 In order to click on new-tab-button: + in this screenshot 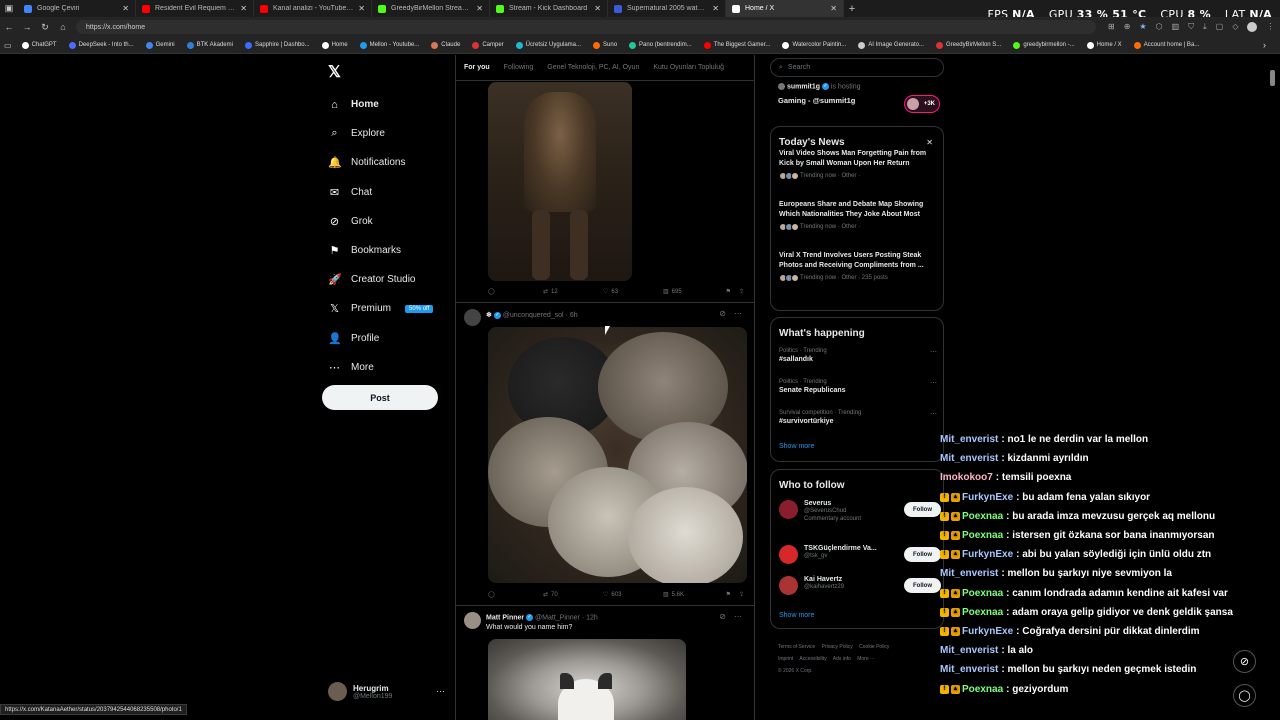, I will do `click(852, 9)`.